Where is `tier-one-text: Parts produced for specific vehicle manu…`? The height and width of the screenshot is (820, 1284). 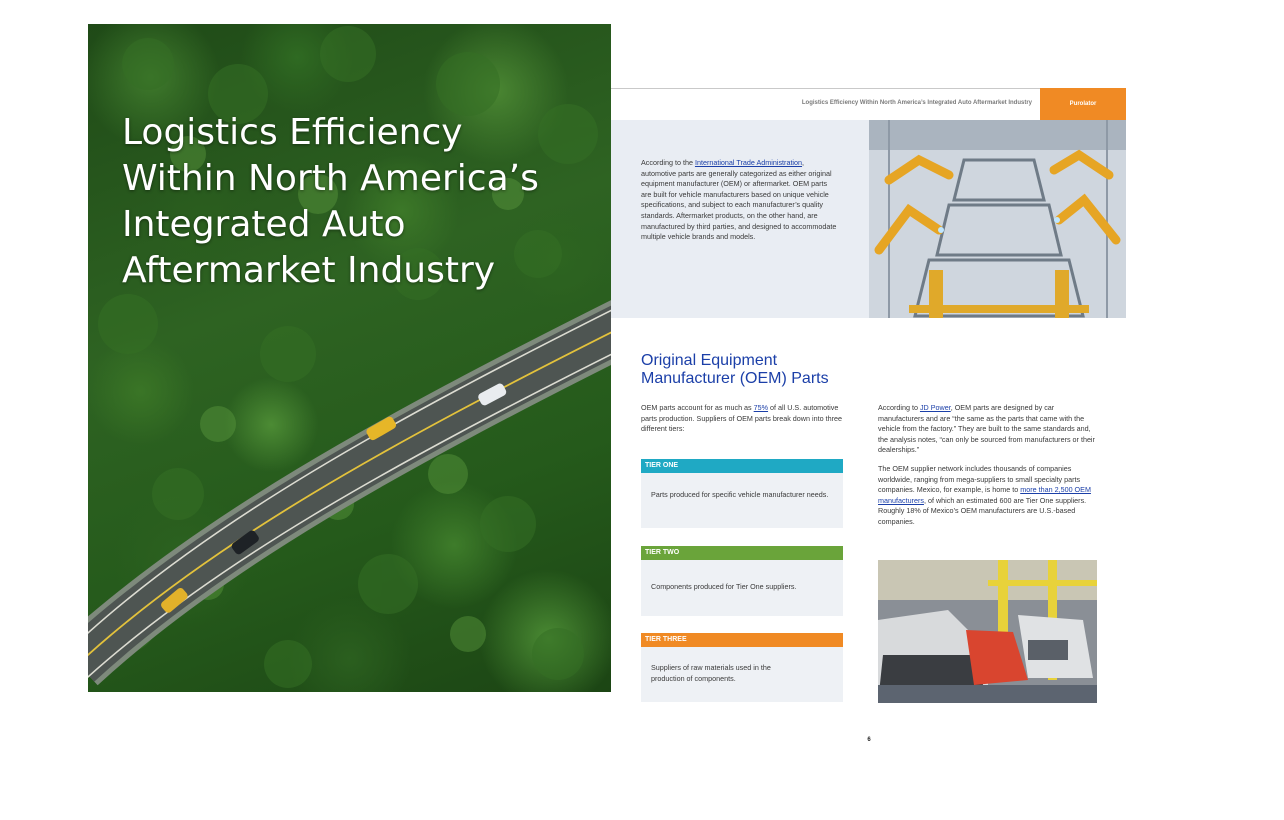
tier-one-text: Parts produced for specific vehicle manu… is located at coordinates (742, 500).